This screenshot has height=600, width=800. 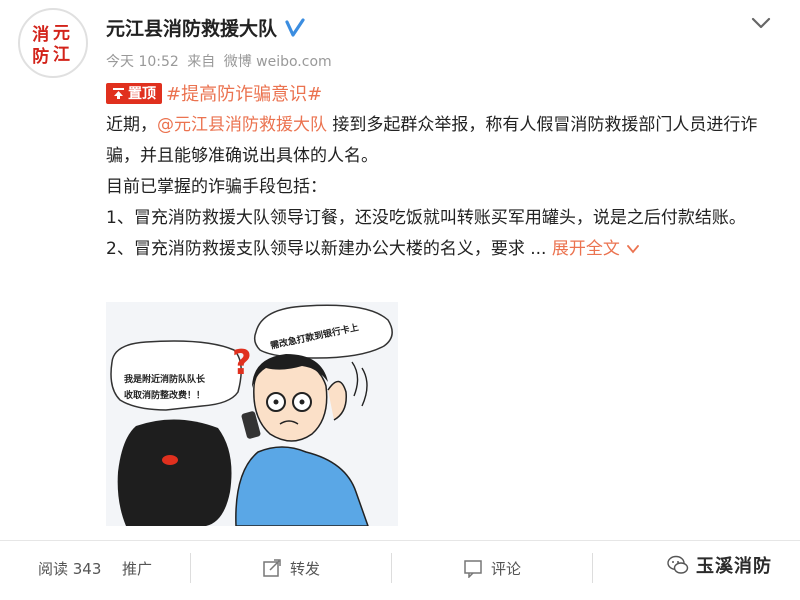 I want to click on topic-row: 置顶 #提高防诈骗意识#, so click(x=214, y=93).